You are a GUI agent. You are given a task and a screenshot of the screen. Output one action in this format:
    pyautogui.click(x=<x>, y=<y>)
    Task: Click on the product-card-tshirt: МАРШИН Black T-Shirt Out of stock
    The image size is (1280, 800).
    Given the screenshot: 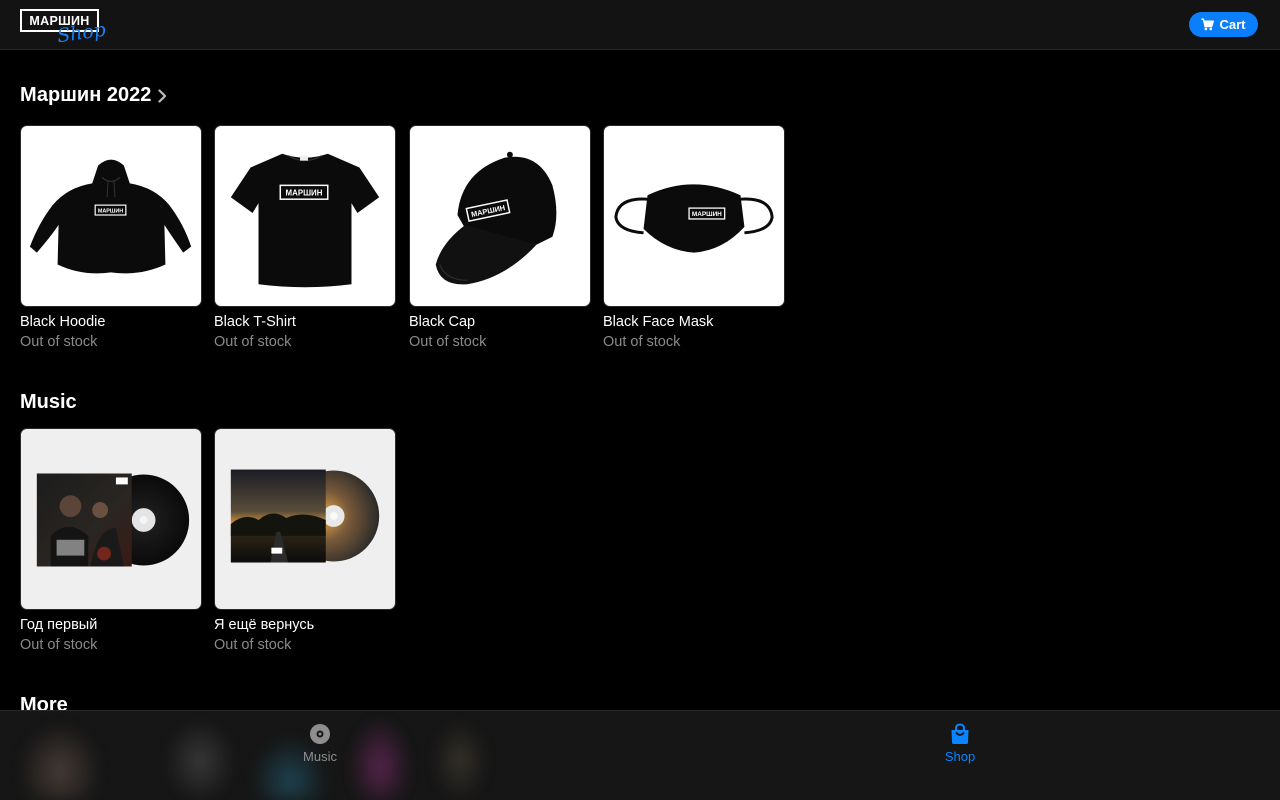 What is the action you would take?
    pyautogui.click(x=305, y=239)
    